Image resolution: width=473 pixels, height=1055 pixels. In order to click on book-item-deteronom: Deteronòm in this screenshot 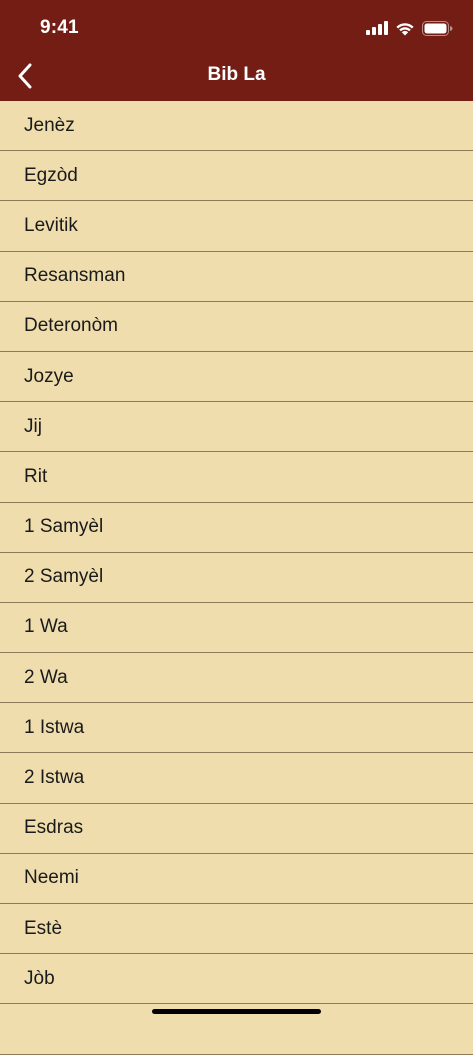, I will do `click(236, 327)`.